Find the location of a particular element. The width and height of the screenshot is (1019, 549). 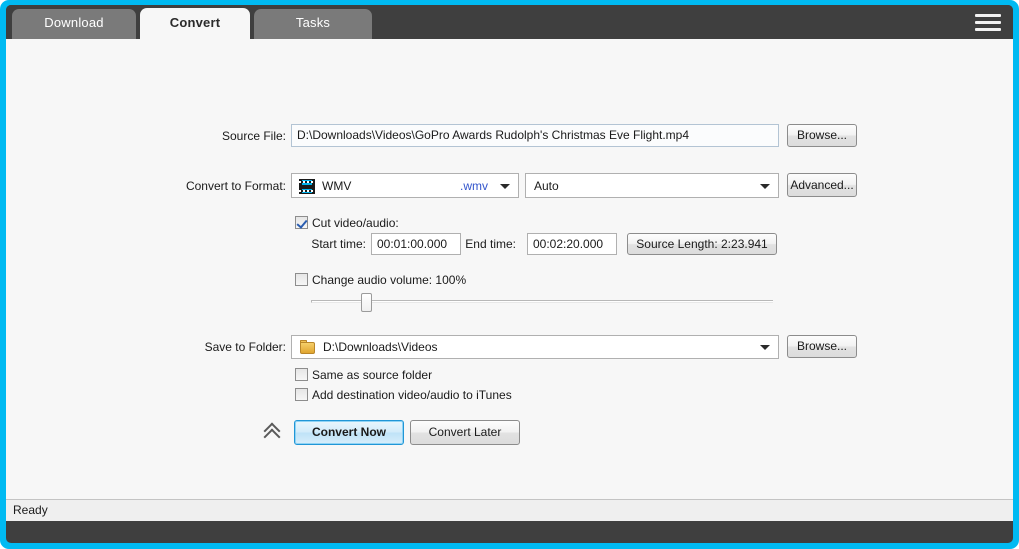

start-time-label: Start time: is located at coordinates (338, 244).